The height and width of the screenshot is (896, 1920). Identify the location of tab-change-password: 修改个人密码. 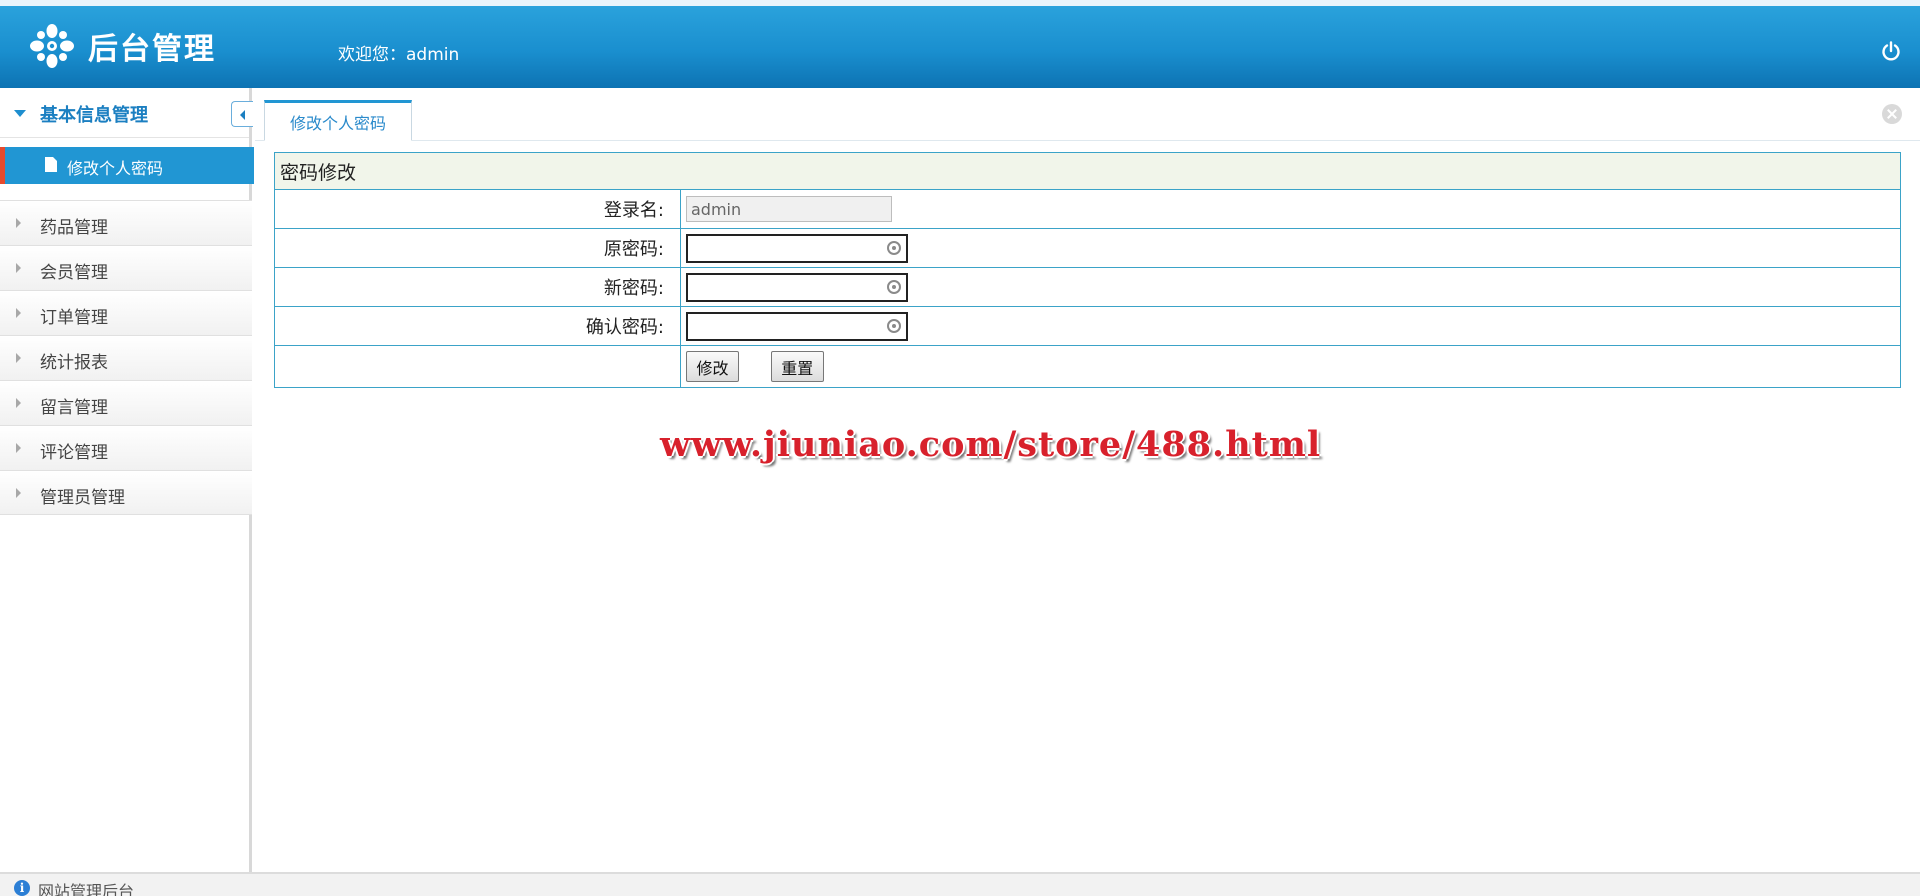
(338, 120).